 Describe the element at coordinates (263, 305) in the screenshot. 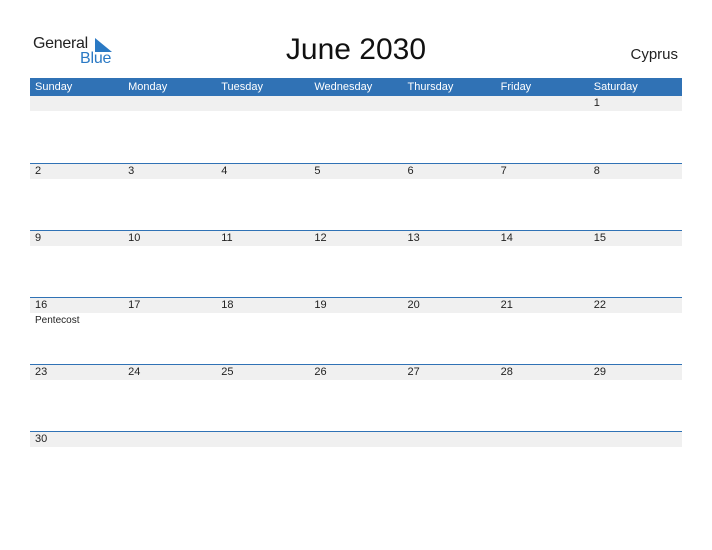

I see `day-cell: 18` at that location.